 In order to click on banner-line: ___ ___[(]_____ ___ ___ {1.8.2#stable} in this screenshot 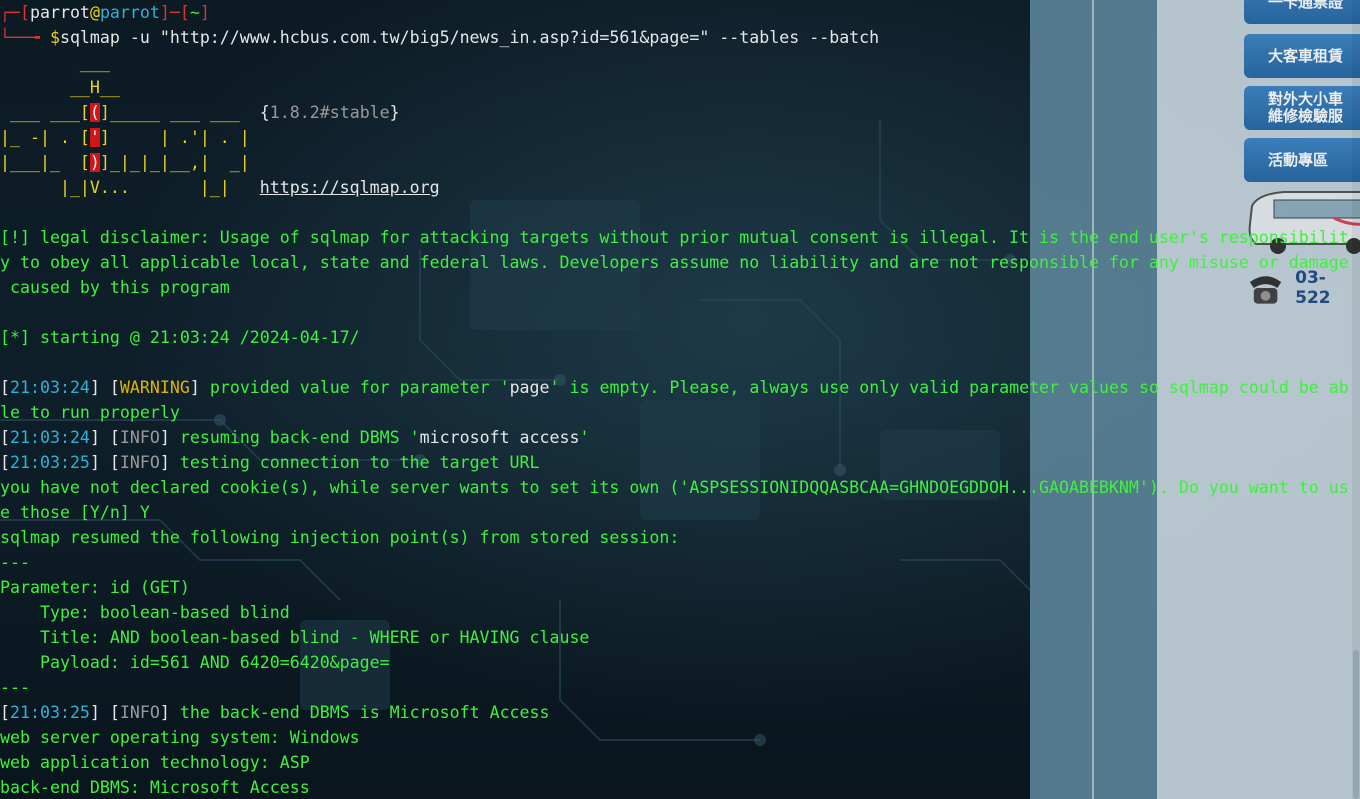, I will do `click(200, 112)`.